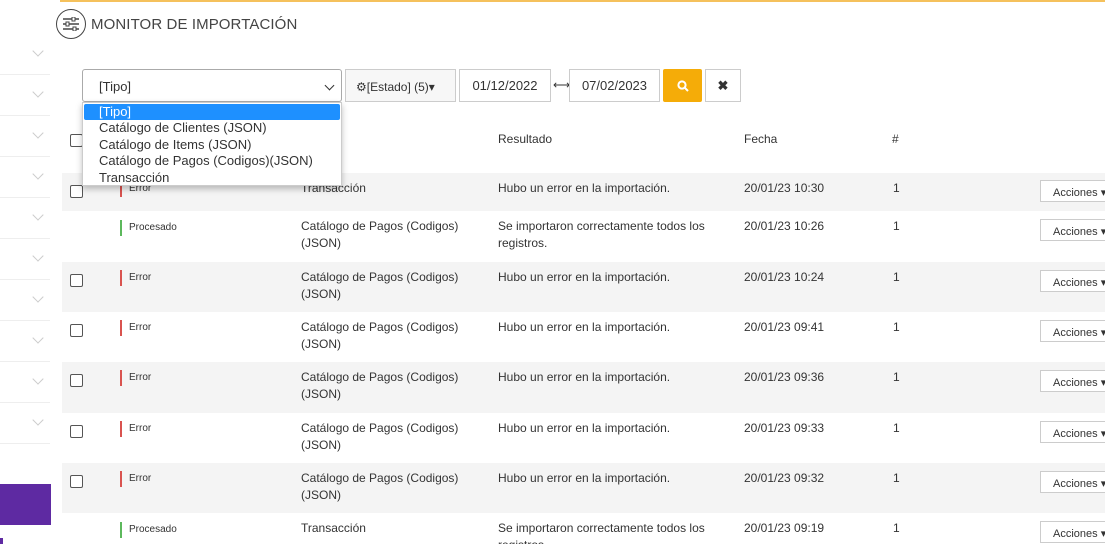  Describe the element at coordinates (582, 1) in the screenshot. I see `top-accent-line` at that location.